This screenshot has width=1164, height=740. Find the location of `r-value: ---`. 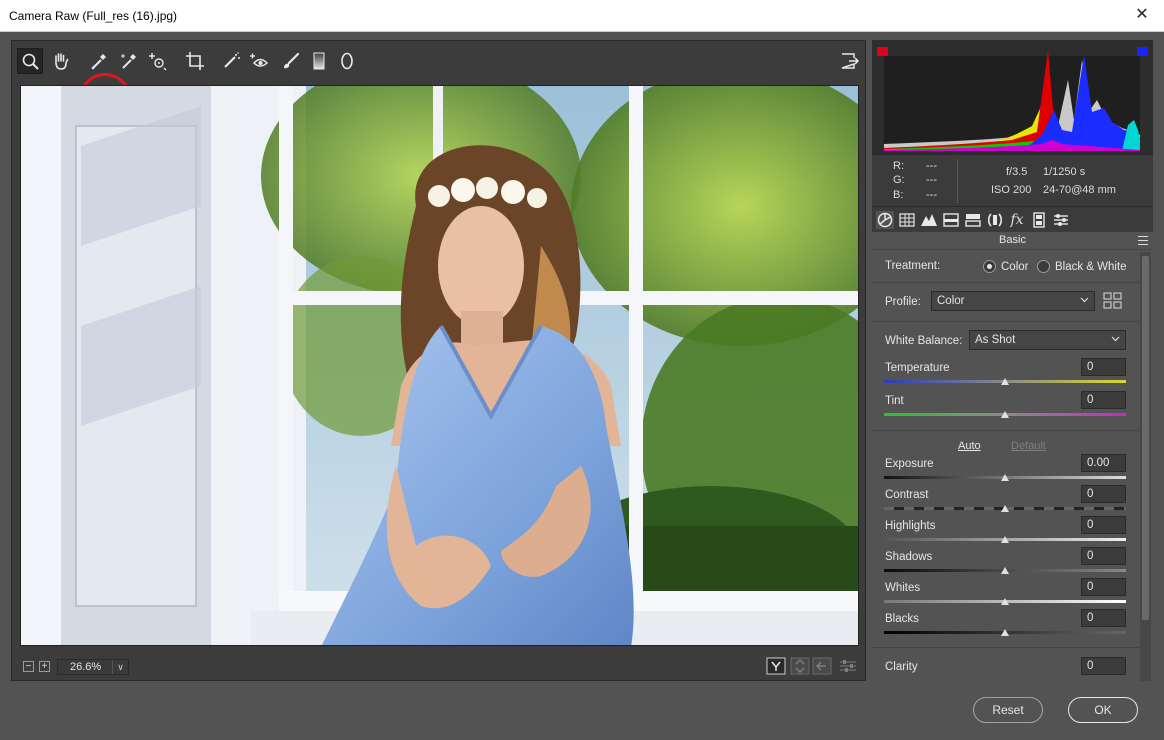

r-value: --- is located at coordinates (931, 166).